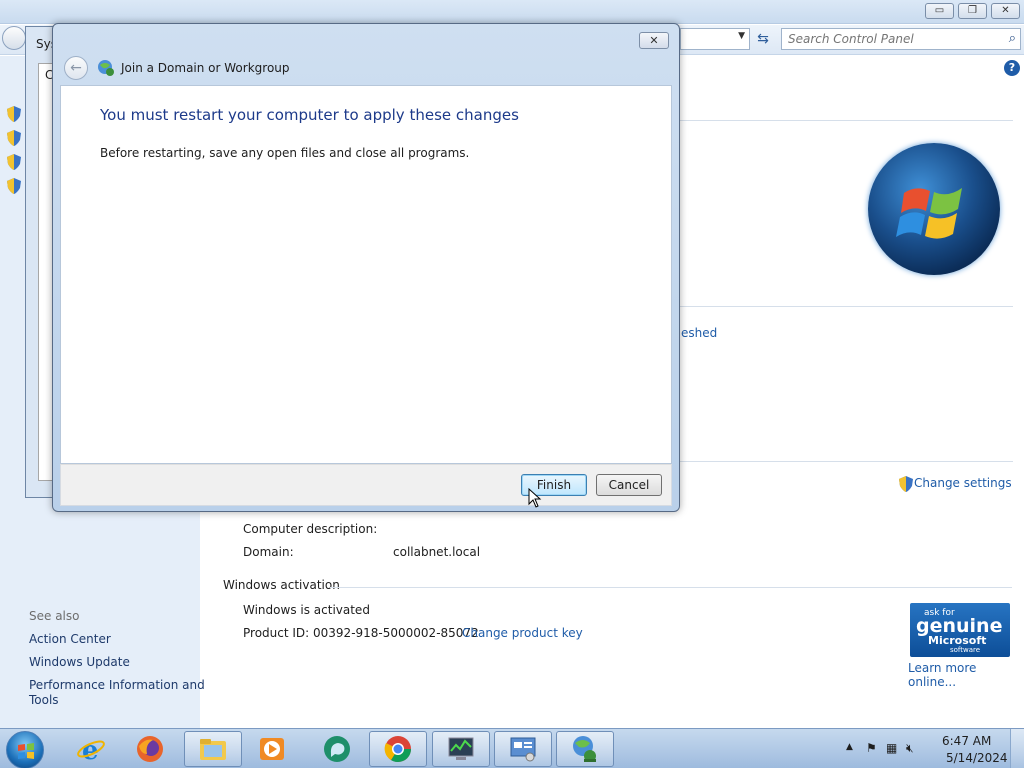 The height and width of the screenshot is (768, 1024). I want to click on explorer-taskbar, so click(213, 749).